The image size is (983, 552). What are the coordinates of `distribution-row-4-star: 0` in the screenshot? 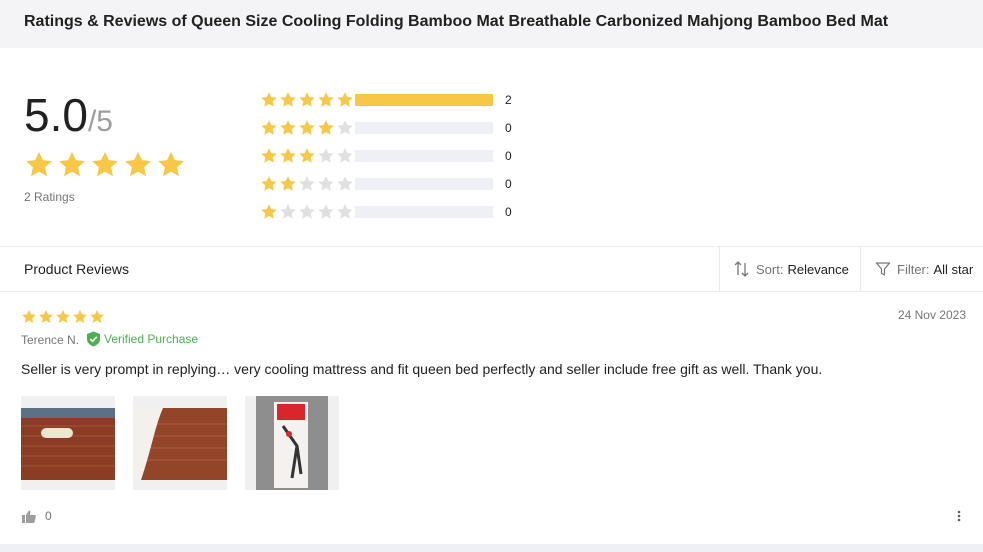 It's located at (386, 128).